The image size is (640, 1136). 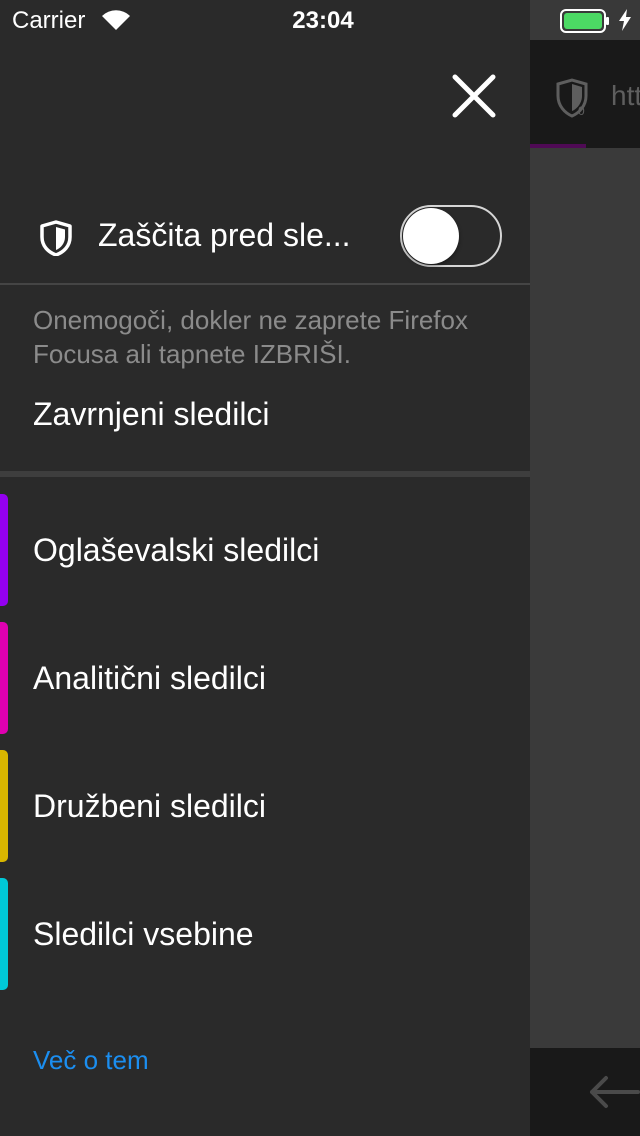 I want to click on battery-level, so click(x=583, y=21).